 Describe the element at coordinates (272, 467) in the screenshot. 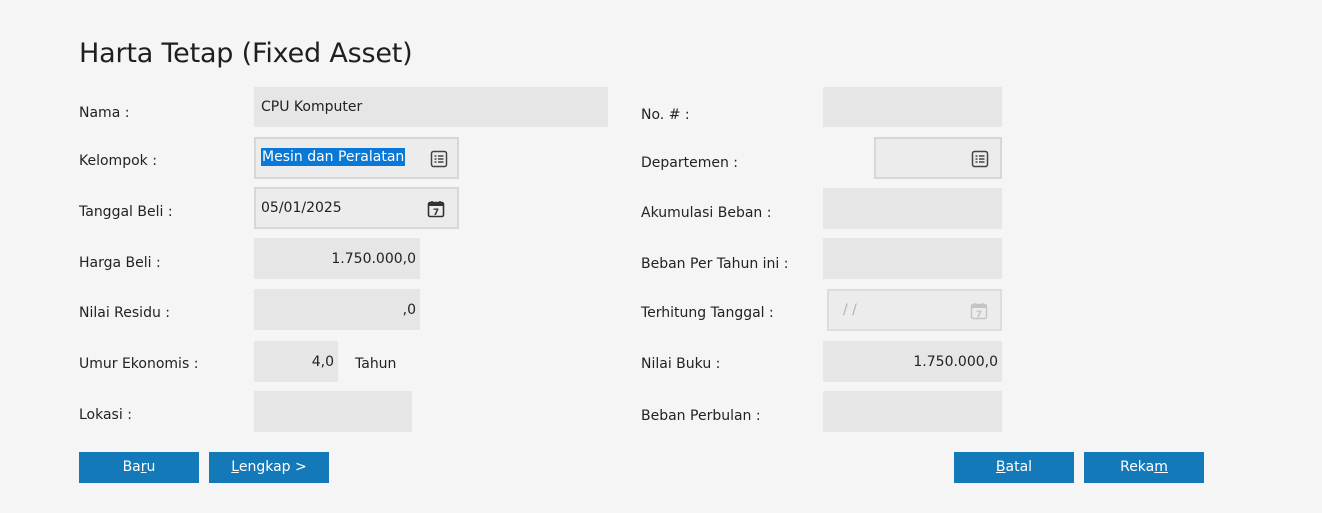

I see `lengkap-button-text-b: engkap >` at that location.